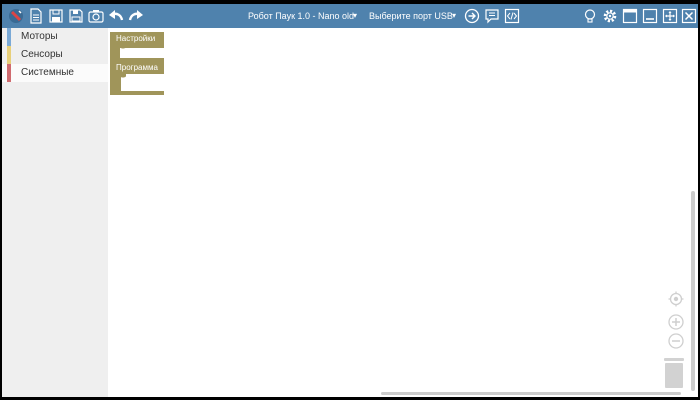 The image size is (700, 400). Describe the element at coordinates (137, 67) in the screenshot. I see `block-label: Программа` at that location.